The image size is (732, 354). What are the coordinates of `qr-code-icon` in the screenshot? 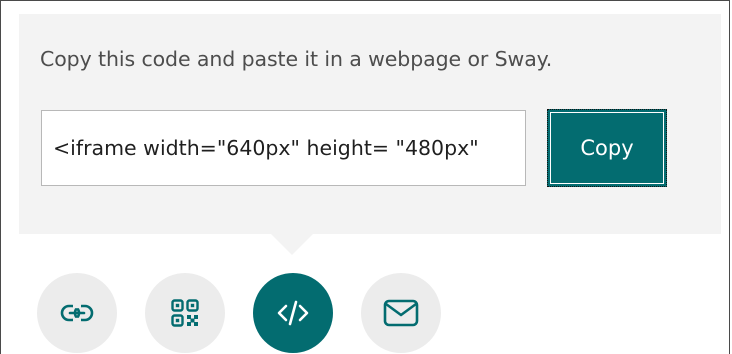 It's located at (185, 313).